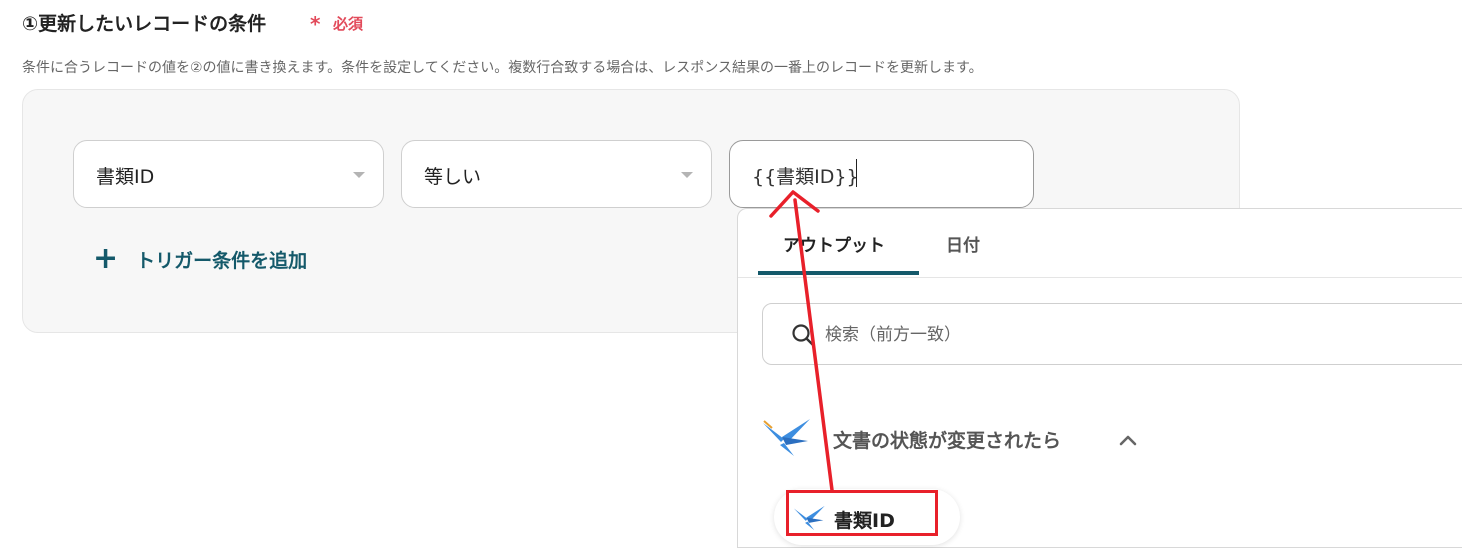 Image resolution: width=1462 pixels, height=548 pixels. What do you see at coordinates (805, 177) in the screenshot?
I see `condition-value-text: {{書類ID}}` at bounding box center [805, 177].